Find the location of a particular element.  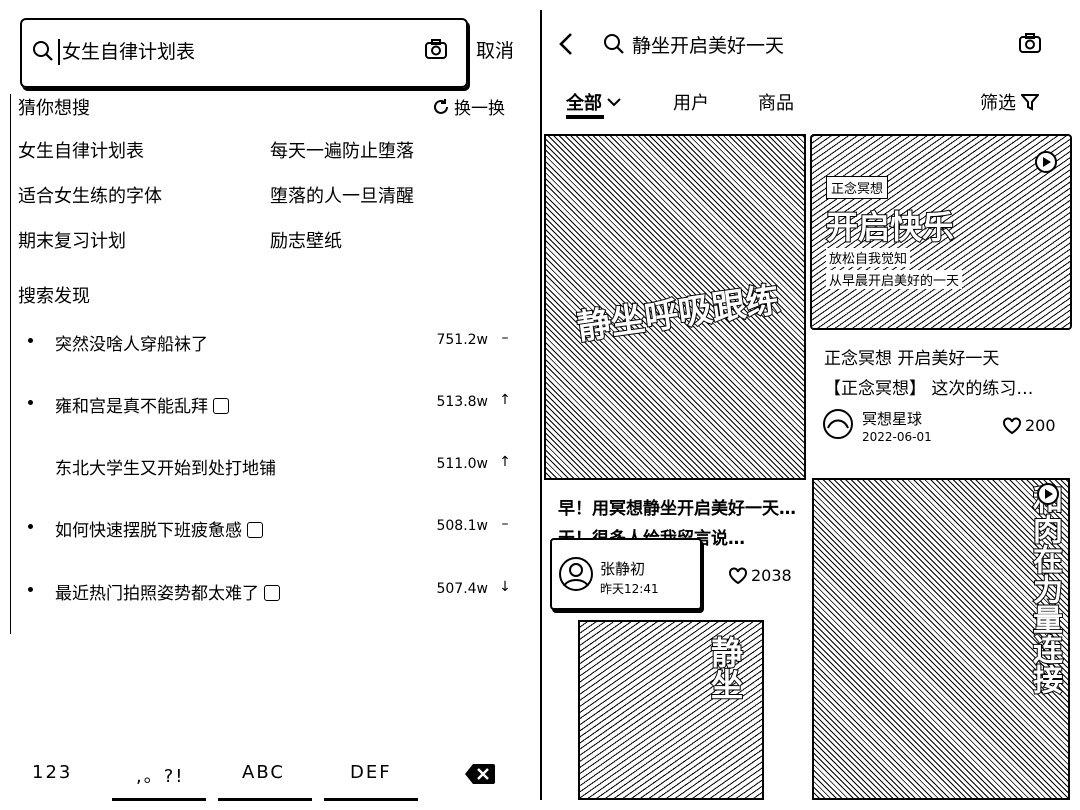

tab-users: 用户 is located at coordinates (691, 102).